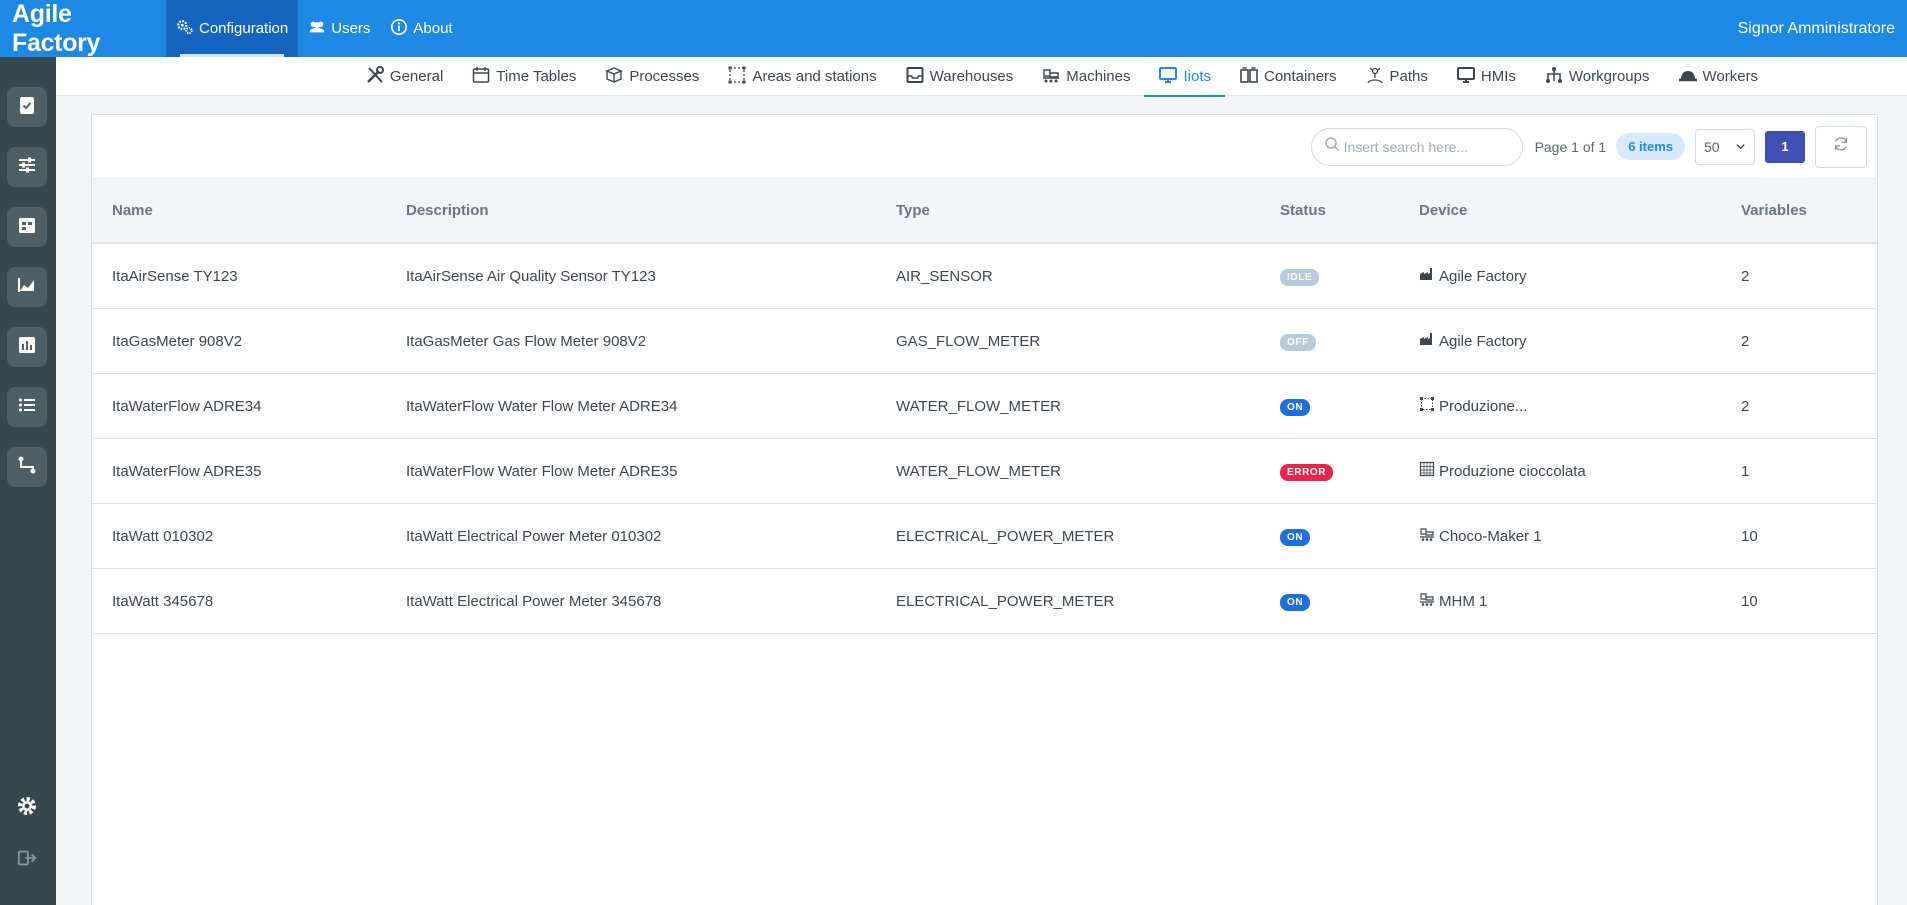 This screenshot has height=905, width=1907. I want to click on user-menu: Signor Amministratore, so click(1822, 29).